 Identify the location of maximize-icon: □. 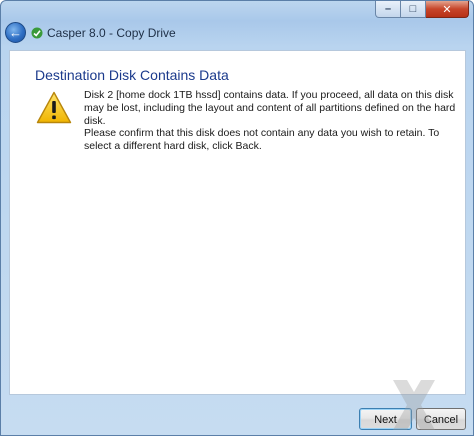
(413, 9).